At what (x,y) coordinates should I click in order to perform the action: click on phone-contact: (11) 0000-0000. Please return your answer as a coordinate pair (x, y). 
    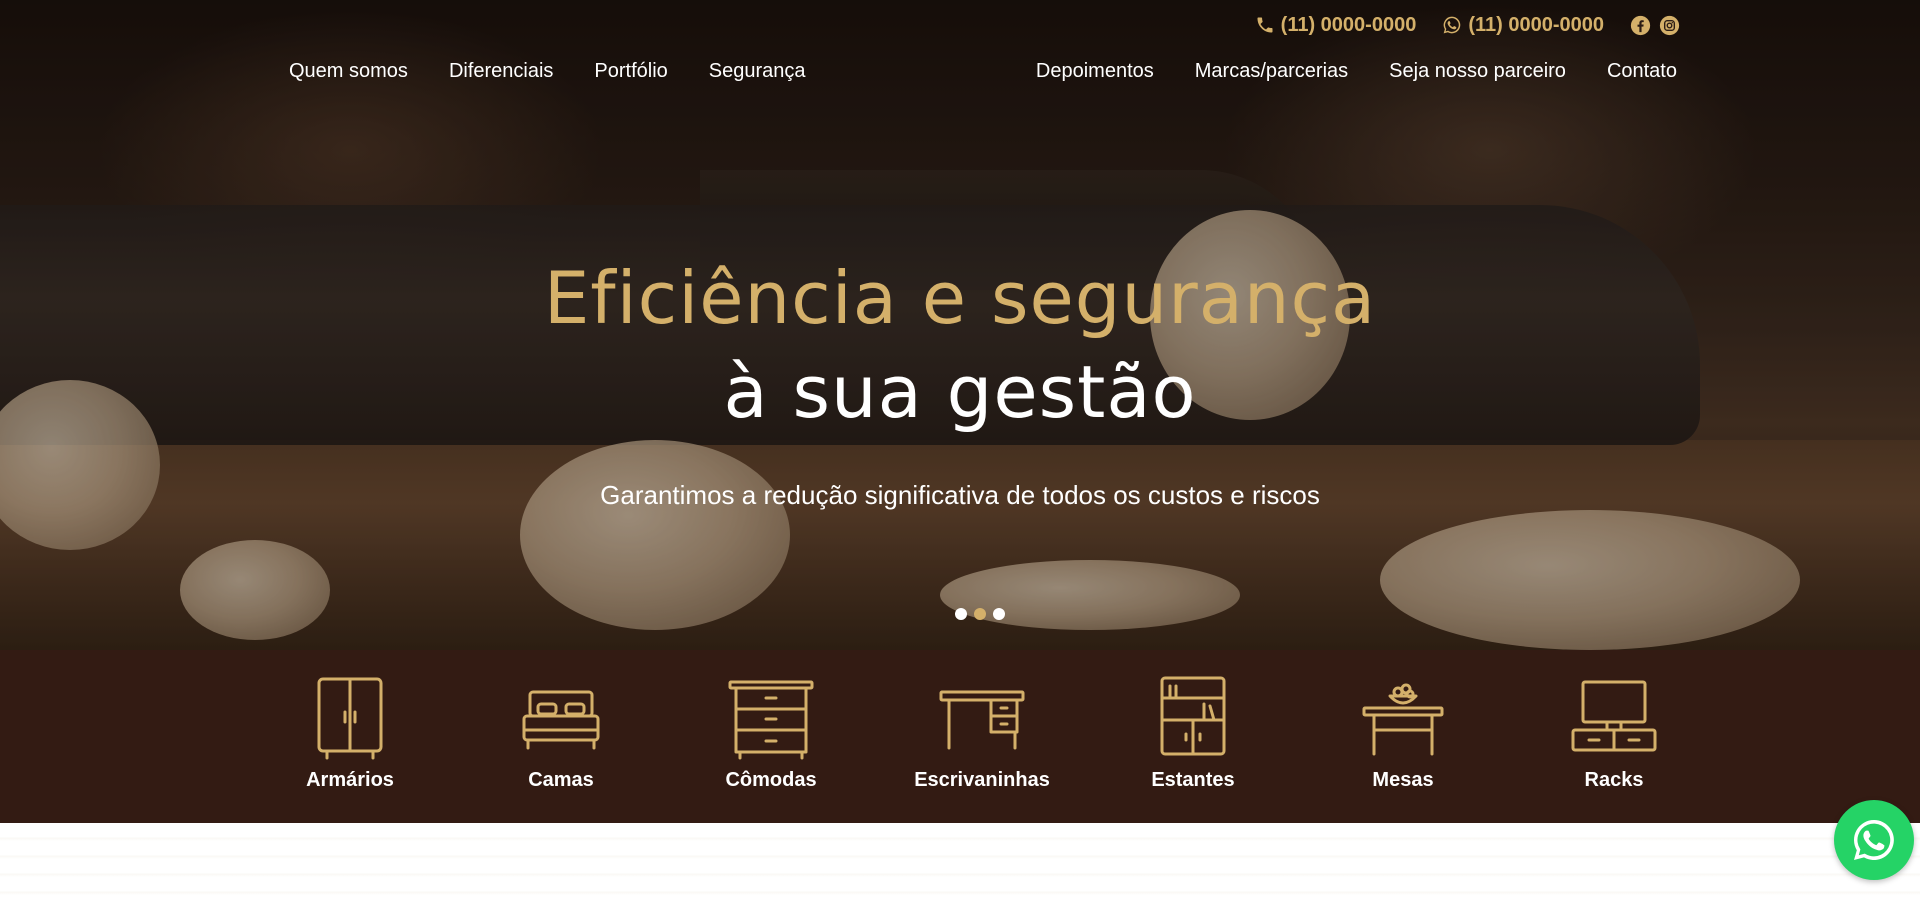
    Looking at the image, I should click on (1336, 25).